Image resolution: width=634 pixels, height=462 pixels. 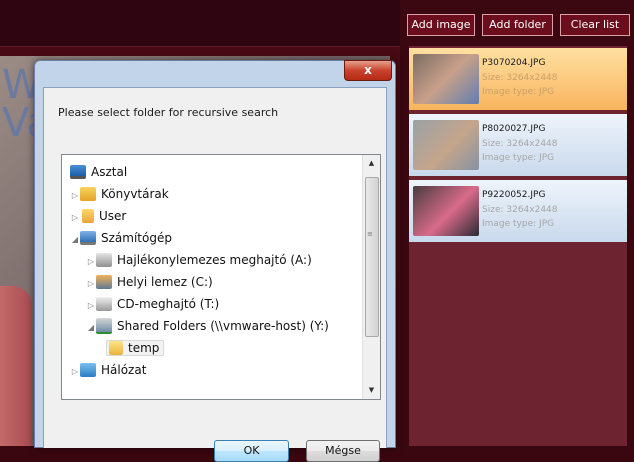 I want to click on ok-button: OK, so click(x=251, y=451).